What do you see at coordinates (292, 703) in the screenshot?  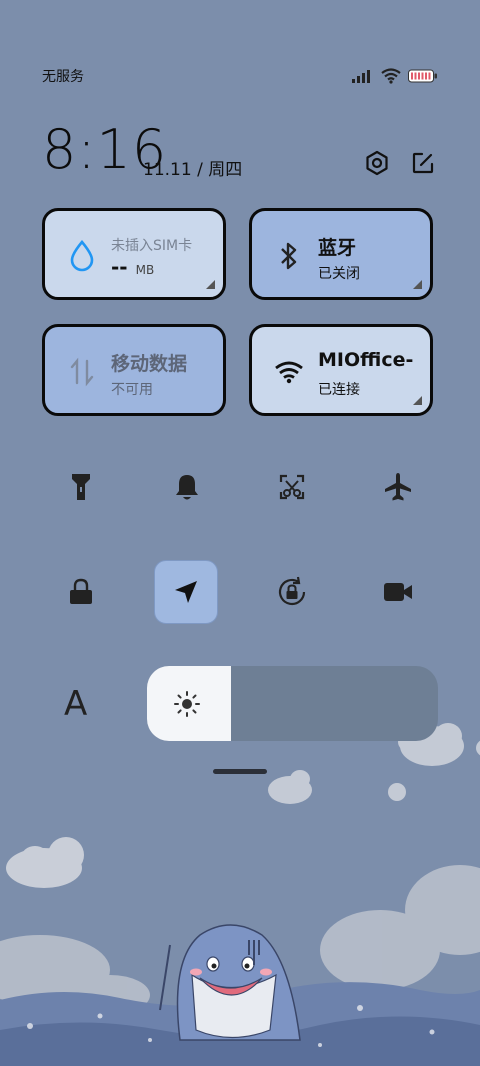 I see `brightness-slider` at bounding box center [292, 703].